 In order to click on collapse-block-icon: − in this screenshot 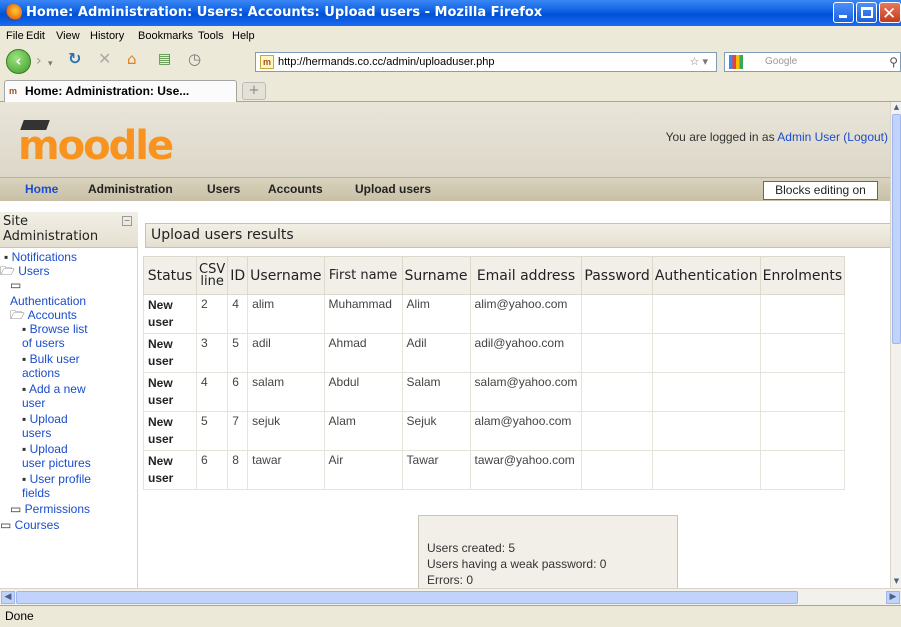, I will do `click(127, 221)`.